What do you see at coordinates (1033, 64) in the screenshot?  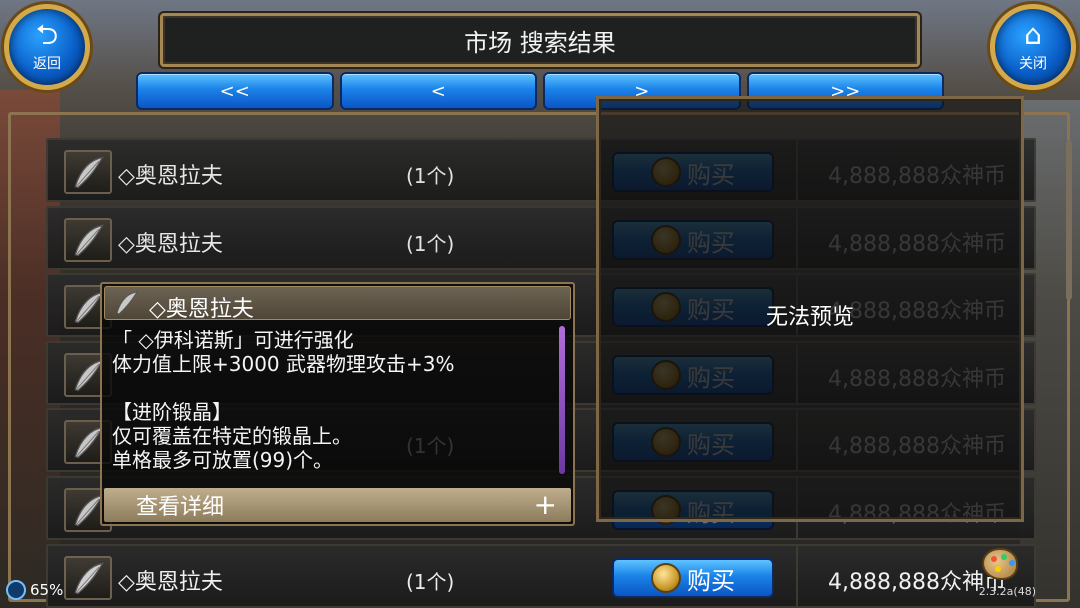 I see `close-button-label: 关闭` at bounding box center [1033, 64].